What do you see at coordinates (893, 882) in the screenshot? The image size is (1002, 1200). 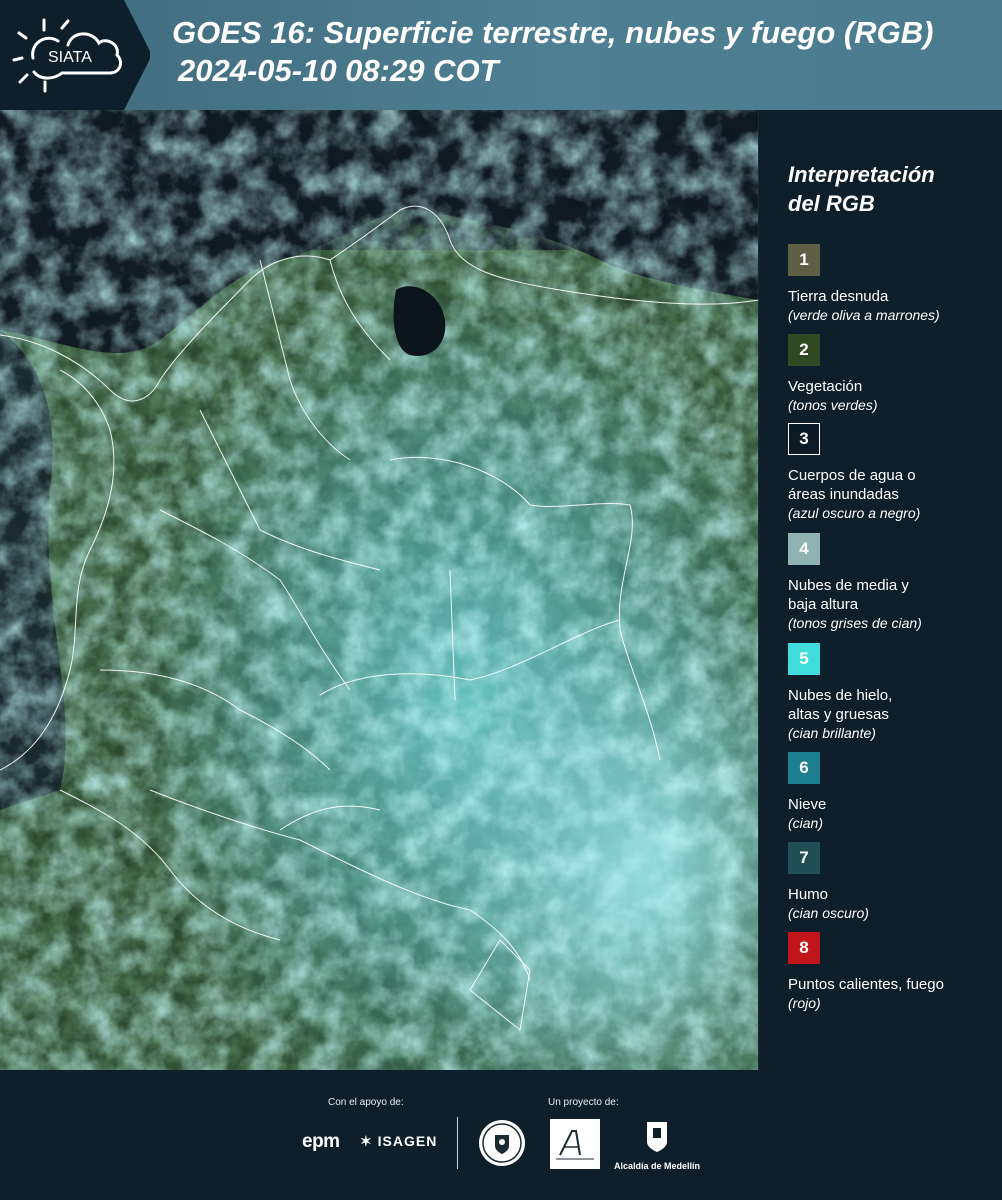 I see `legend-item: 7 Humo (cian oscuro)` at bounding box center [893, 882].